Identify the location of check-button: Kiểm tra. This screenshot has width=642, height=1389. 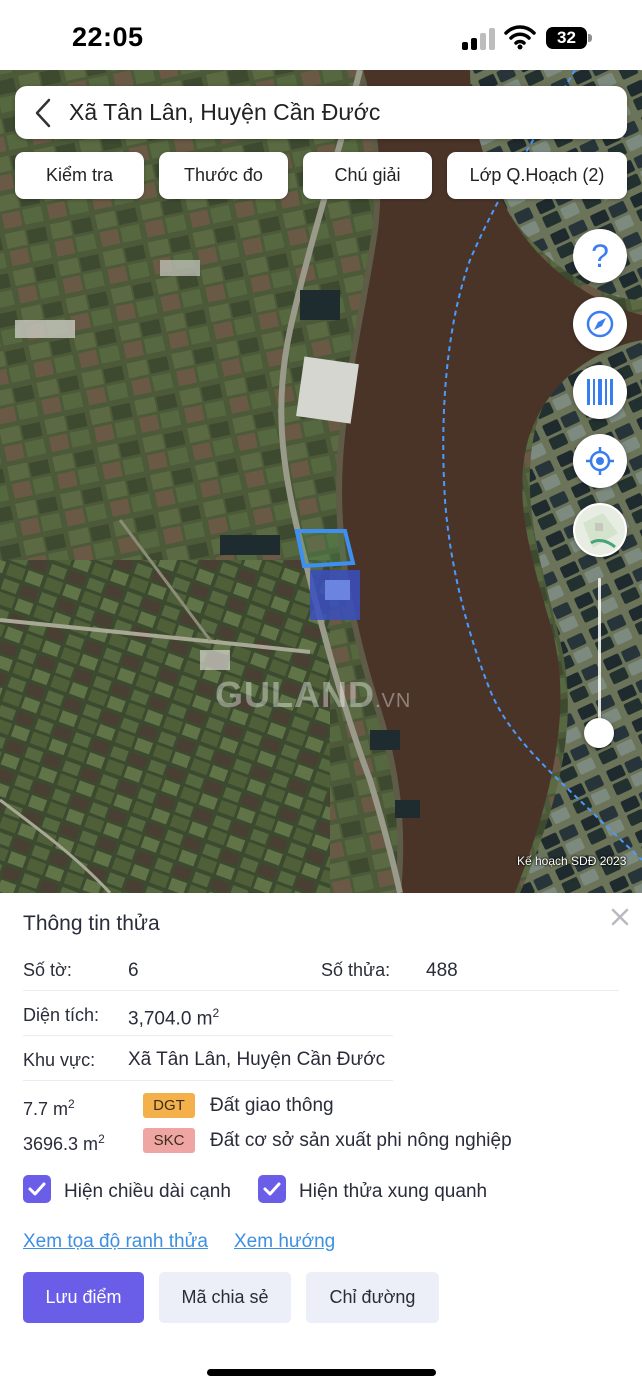
(79, 175).